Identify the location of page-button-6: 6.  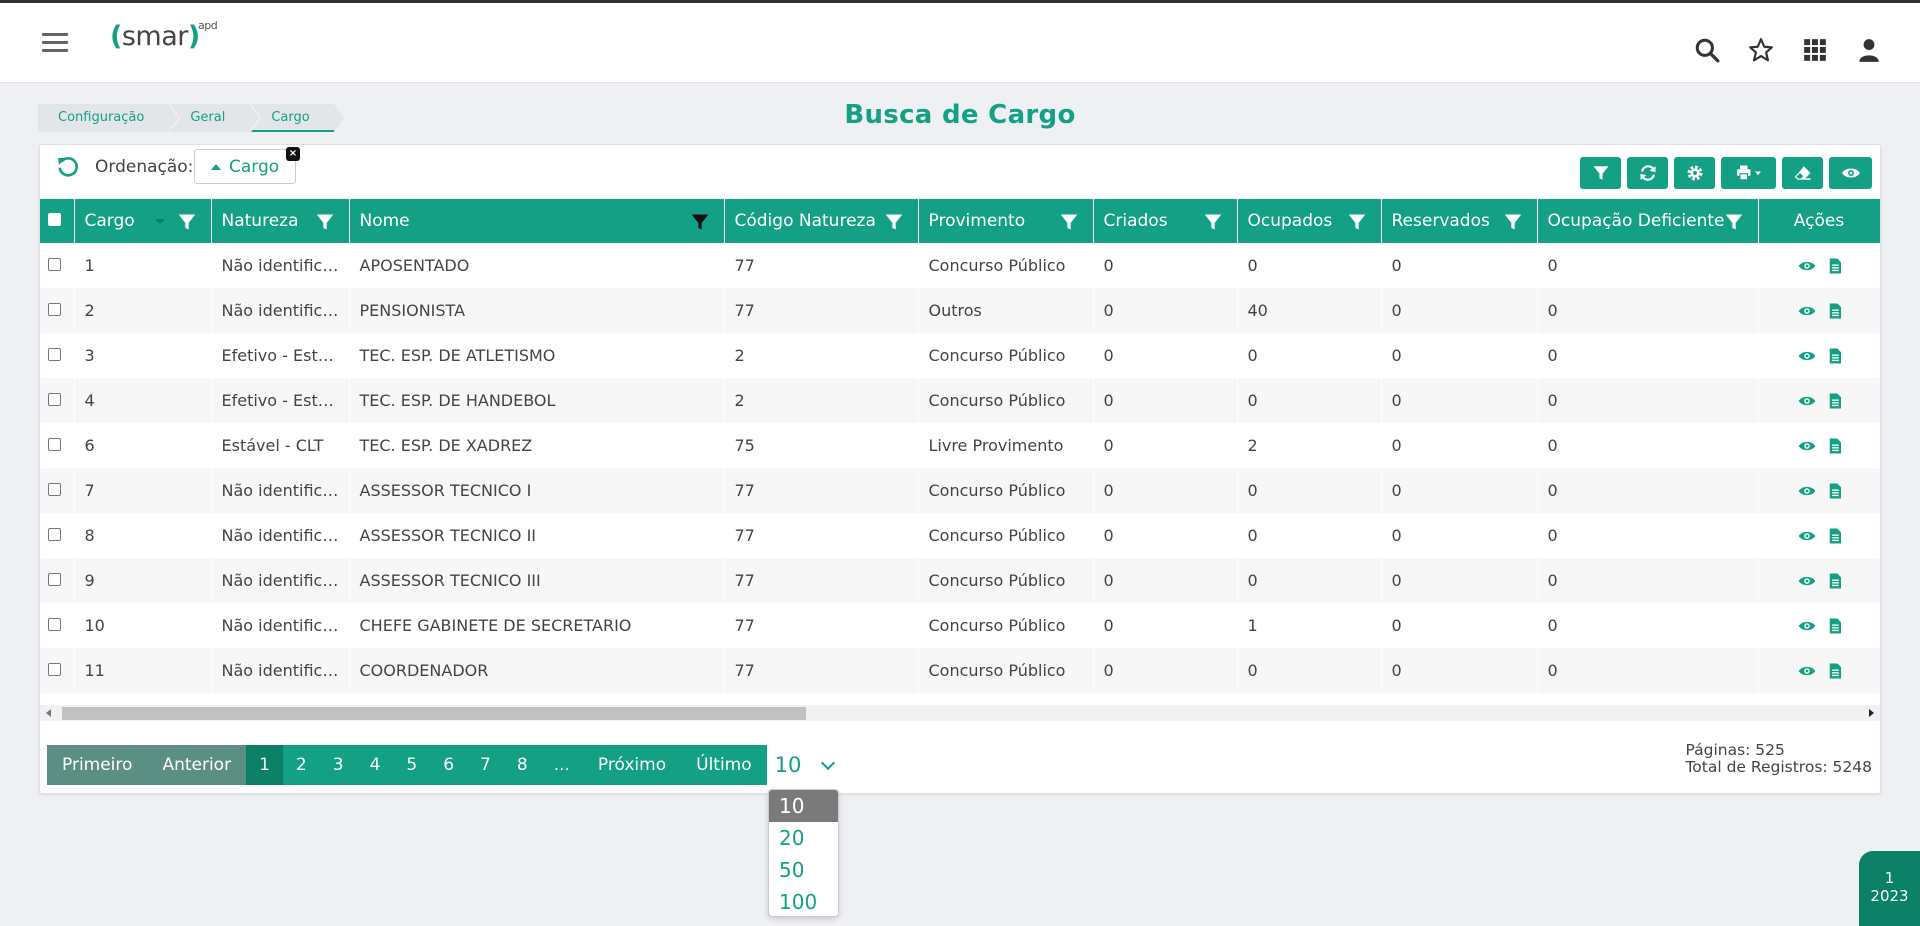
(449, 765).